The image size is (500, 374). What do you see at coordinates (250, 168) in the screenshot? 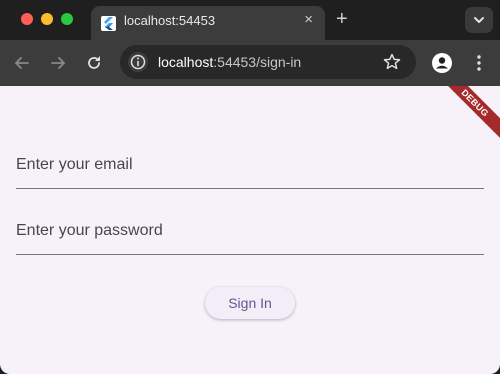
I see `email-field: Enter your email` at bounding box center [250, 168].